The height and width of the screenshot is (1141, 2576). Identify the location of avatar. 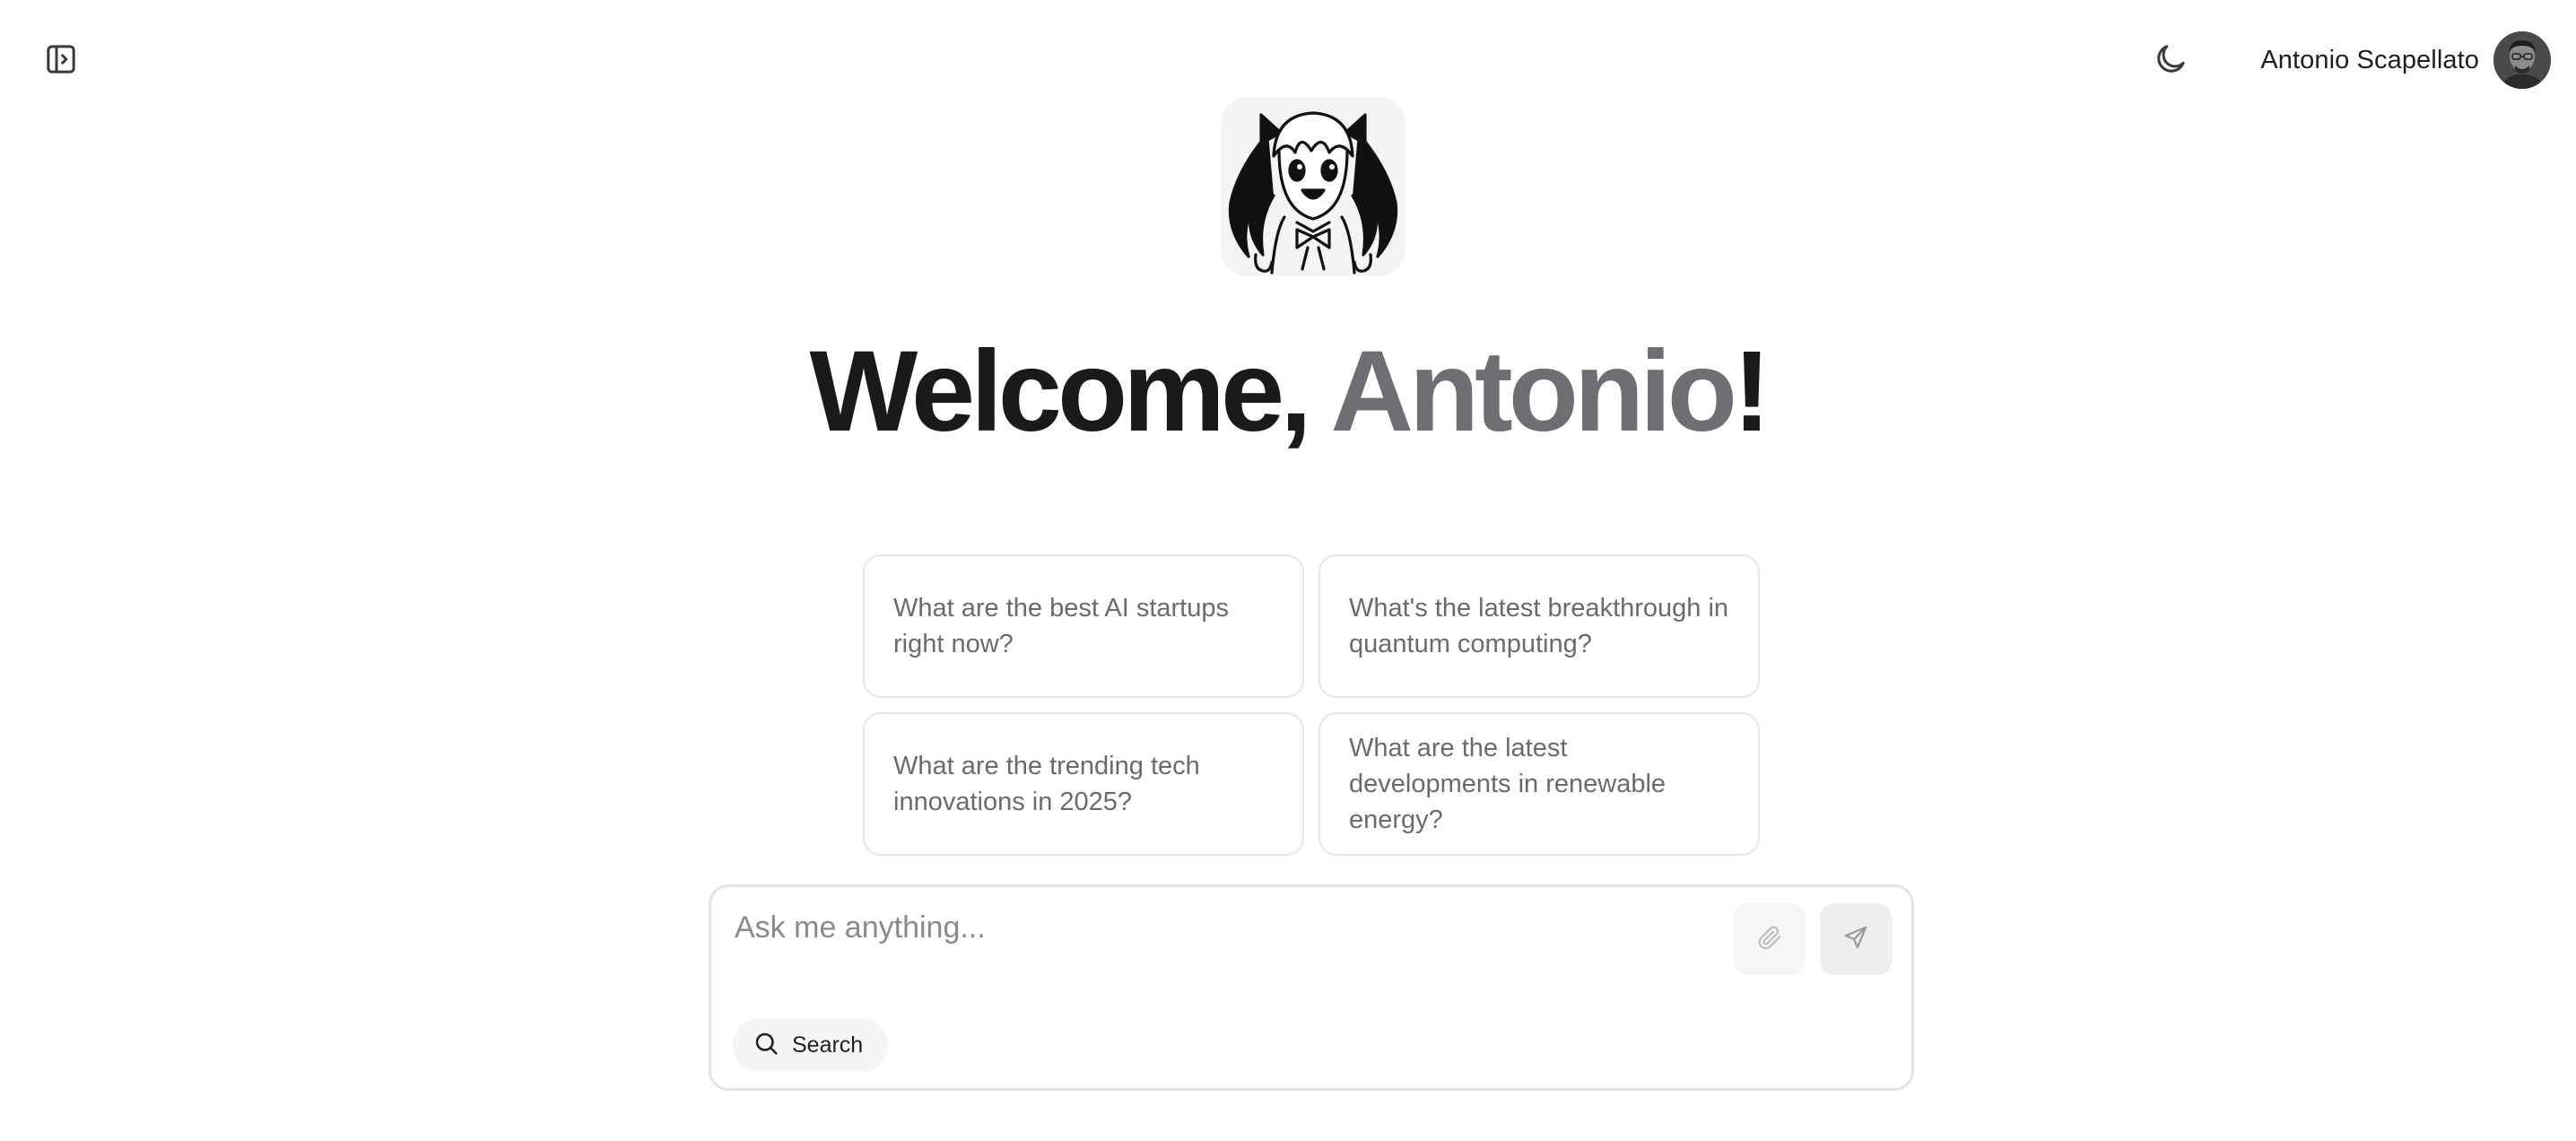
(2522, 60).